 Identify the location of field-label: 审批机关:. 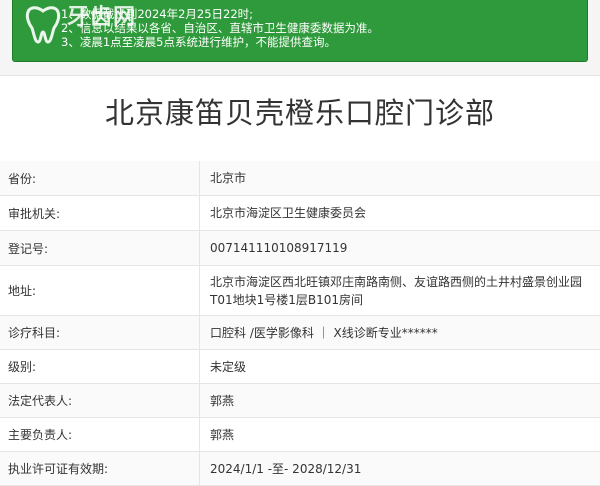
(100, 213).